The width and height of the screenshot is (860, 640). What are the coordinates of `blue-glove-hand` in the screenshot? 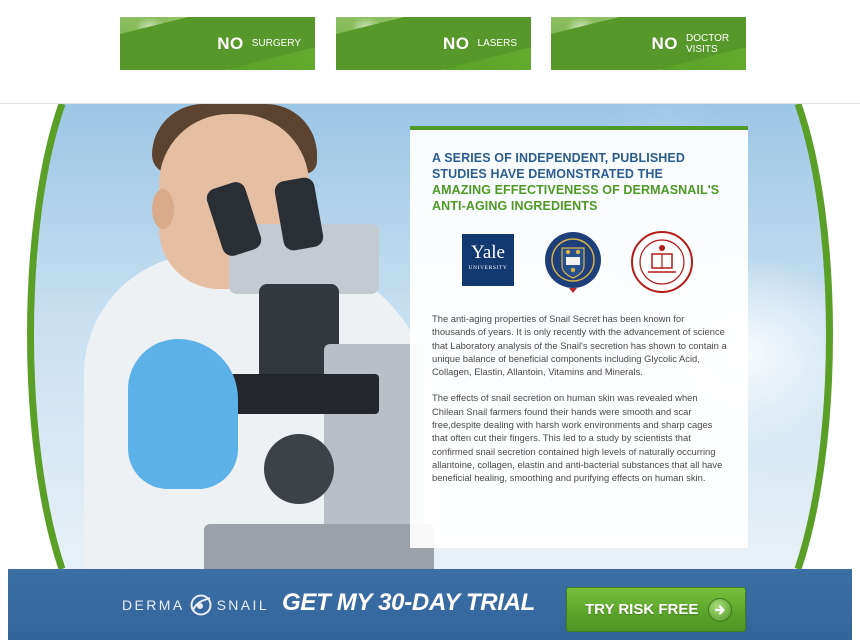 It's located at (183, 414).